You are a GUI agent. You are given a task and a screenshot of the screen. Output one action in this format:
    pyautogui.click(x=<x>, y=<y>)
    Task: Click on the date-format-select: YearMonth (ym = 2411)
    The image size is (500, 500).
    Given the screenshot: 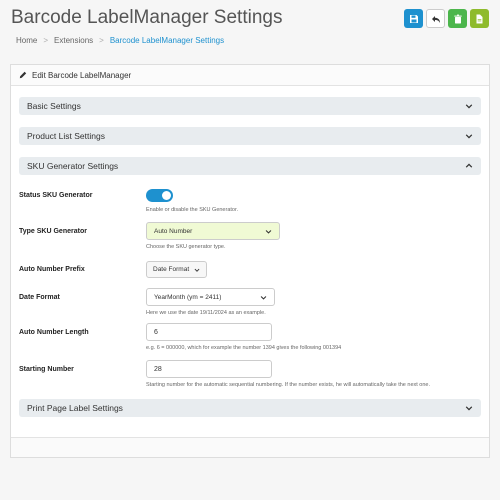 What is the action you would take?
    pyautogui.click(x=210, y=297)
    